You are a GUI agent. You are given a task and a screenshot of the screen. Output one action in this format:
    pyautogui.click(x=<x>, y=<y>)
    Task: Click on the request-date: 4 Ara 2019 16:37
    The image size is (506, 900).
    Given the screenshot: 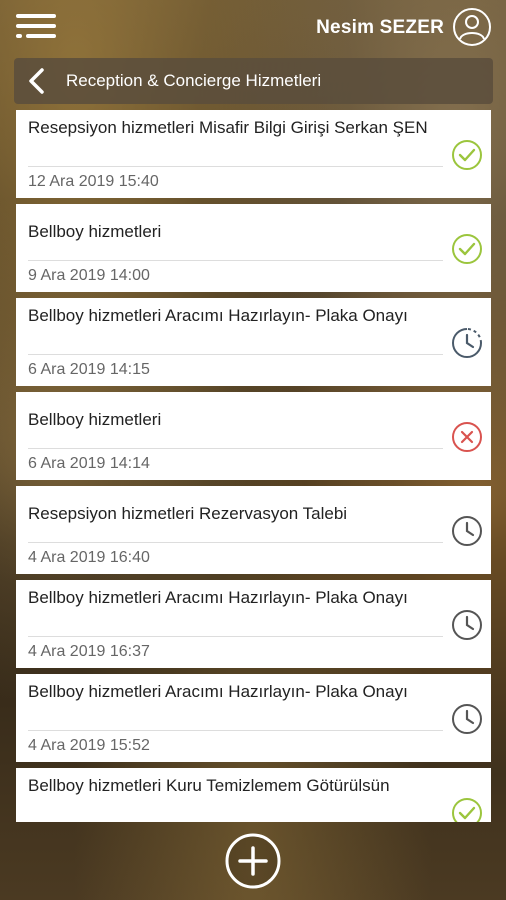 What is the action you would take?
    pyautogui.click(x=89, y=651)
    